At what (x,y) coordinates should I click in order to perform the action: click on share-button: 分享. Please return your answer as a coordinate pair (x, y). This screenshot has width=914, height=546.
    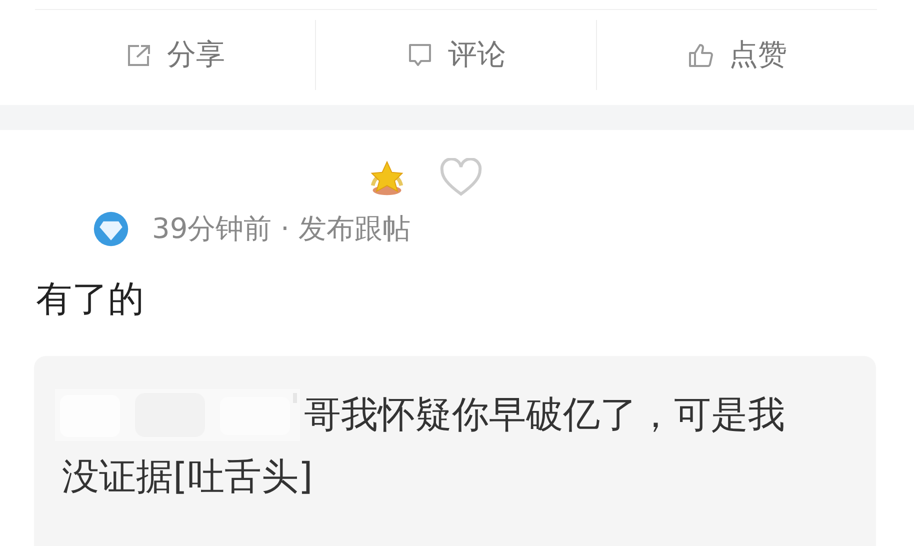
    Looking at the image, I should click on (175, 55).